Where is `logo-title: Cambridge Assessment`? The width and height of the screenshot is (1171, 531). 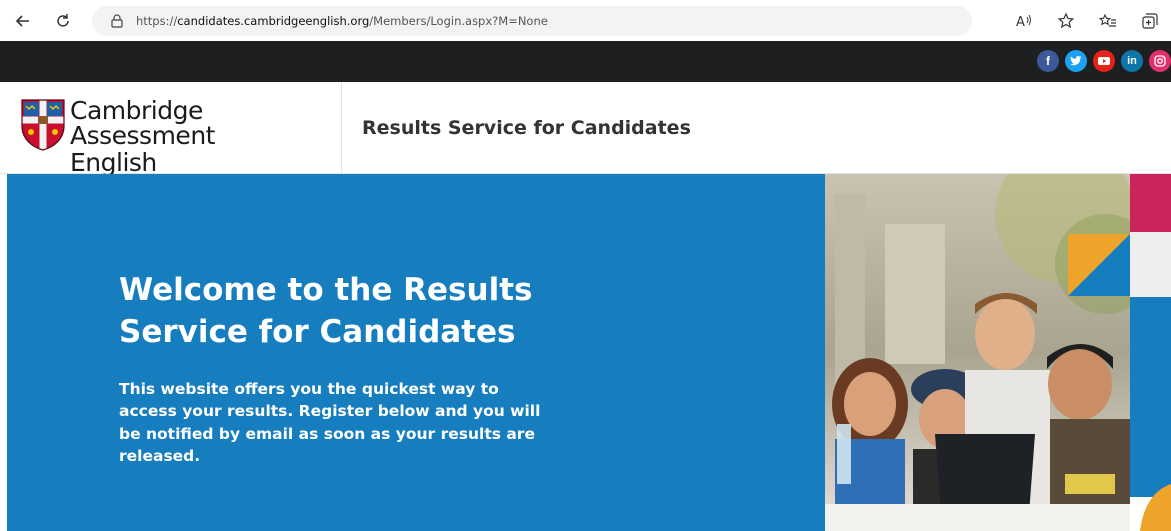 logo-title: Cambridge Assessment is located at coordinates (142, 123).